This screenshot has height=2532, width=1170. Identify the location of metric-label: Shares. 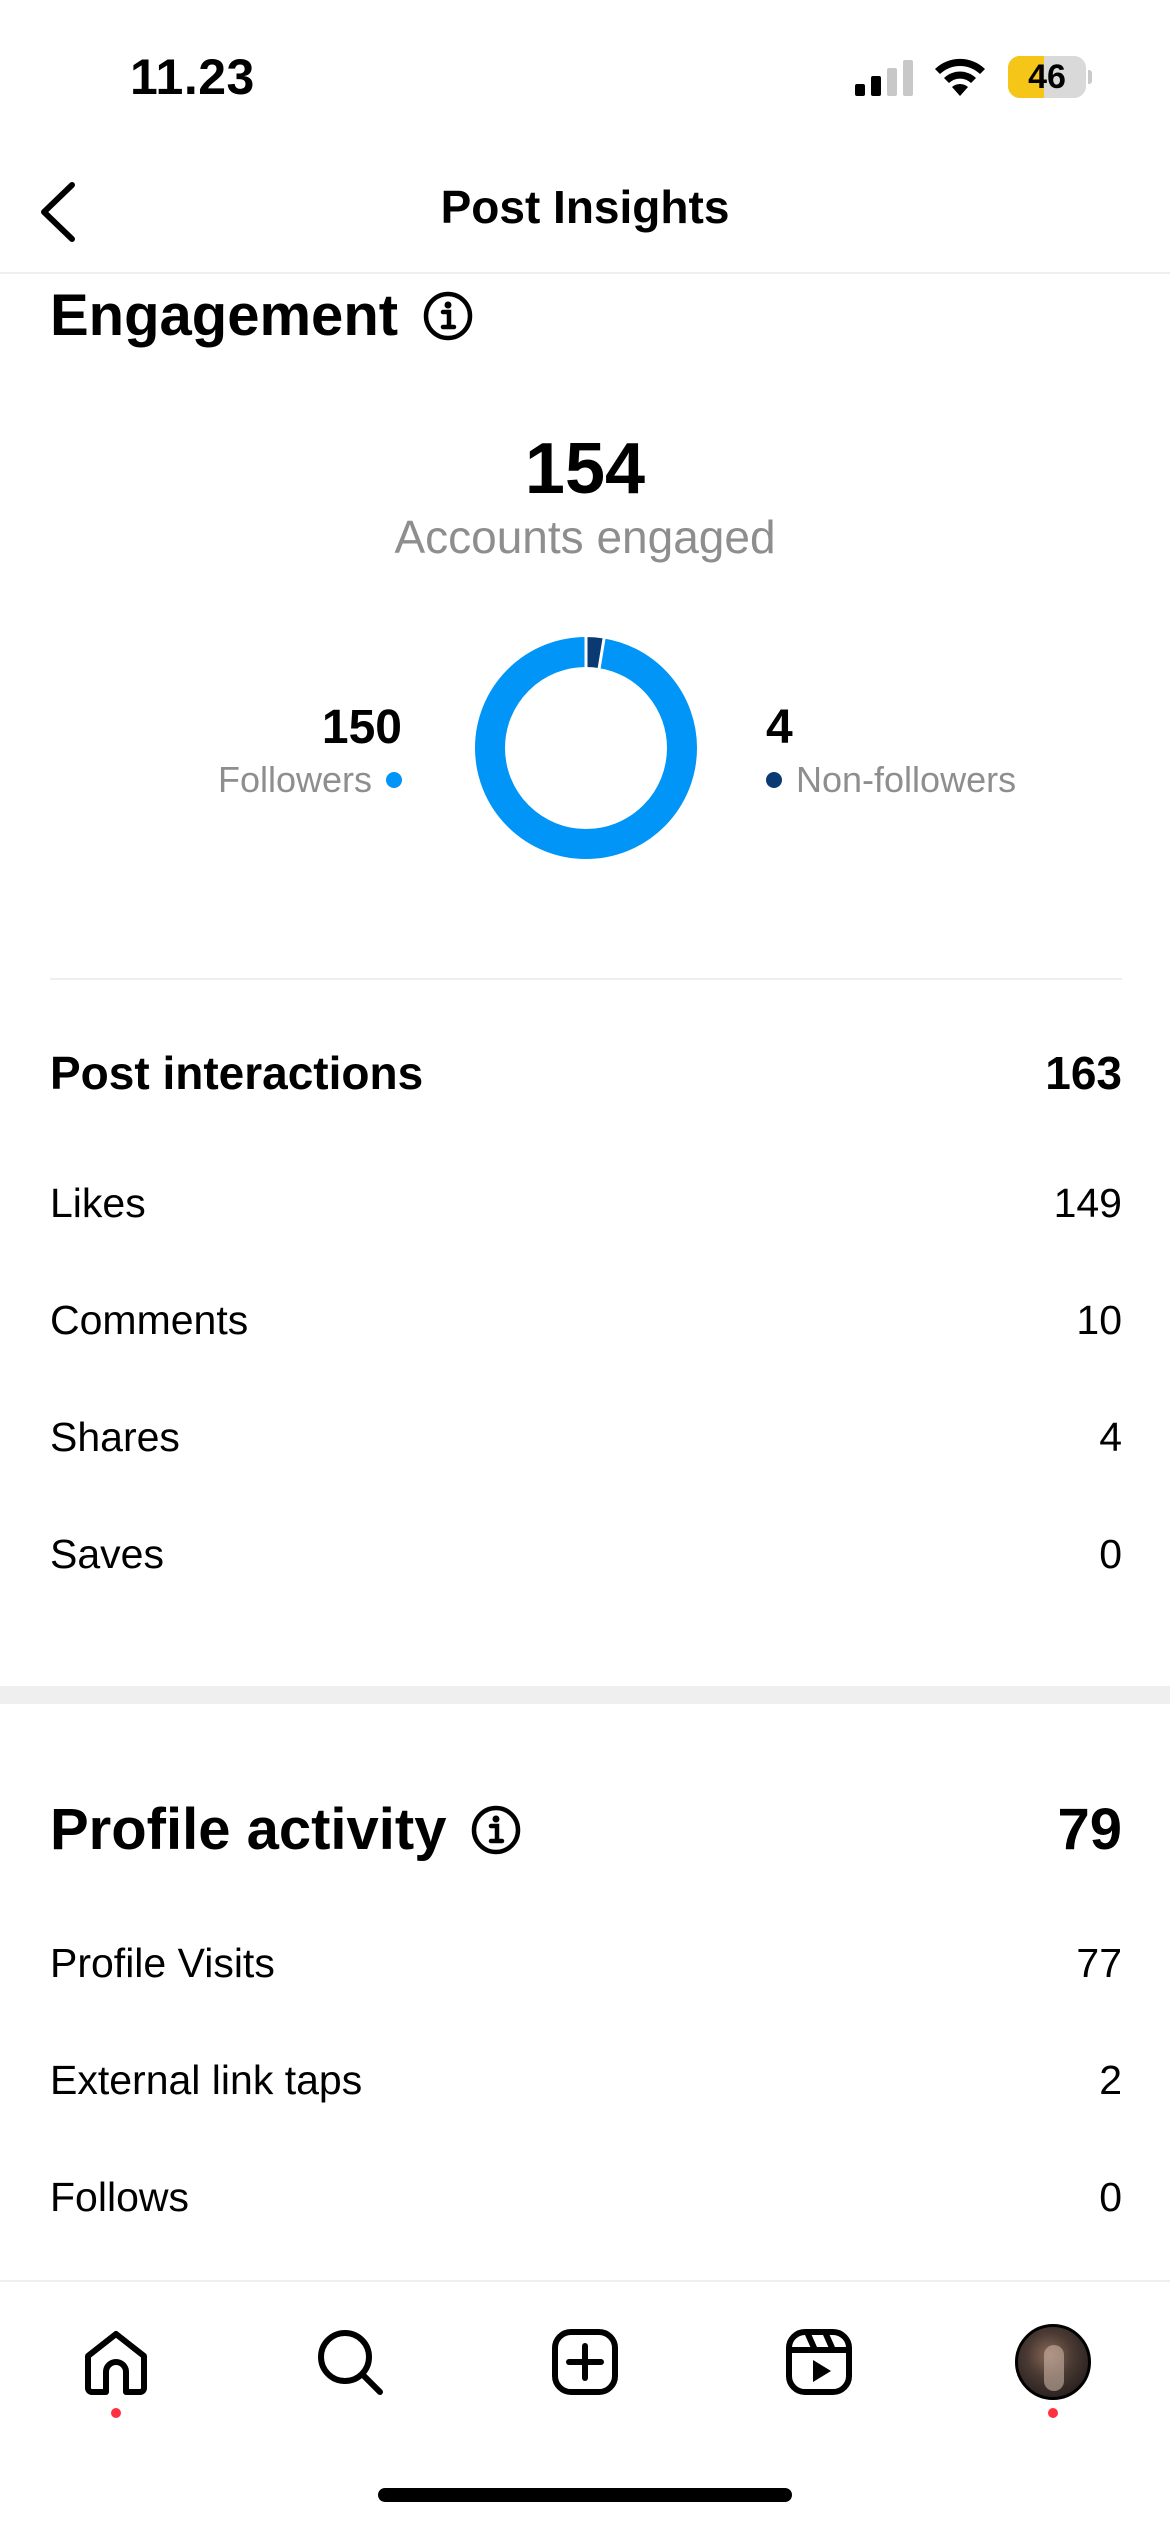
(115, 1437).